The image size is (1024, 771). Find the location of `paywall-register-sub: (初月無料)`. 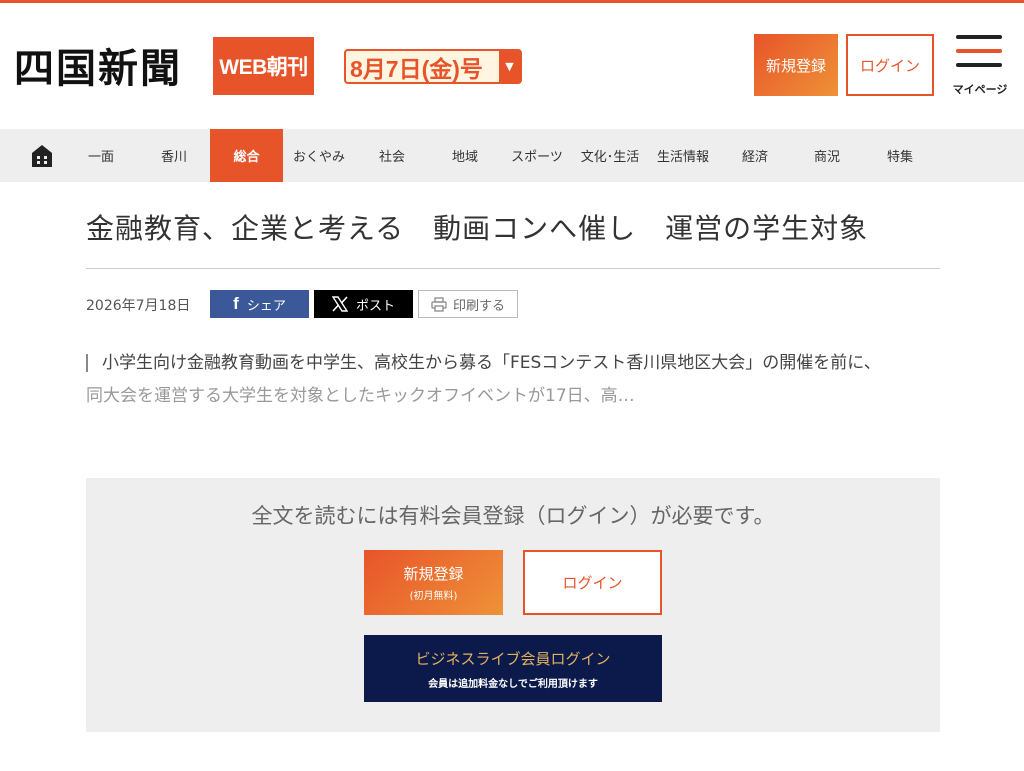

paywall-register-sub: (初月無料) is located at coordinates (433, 596).